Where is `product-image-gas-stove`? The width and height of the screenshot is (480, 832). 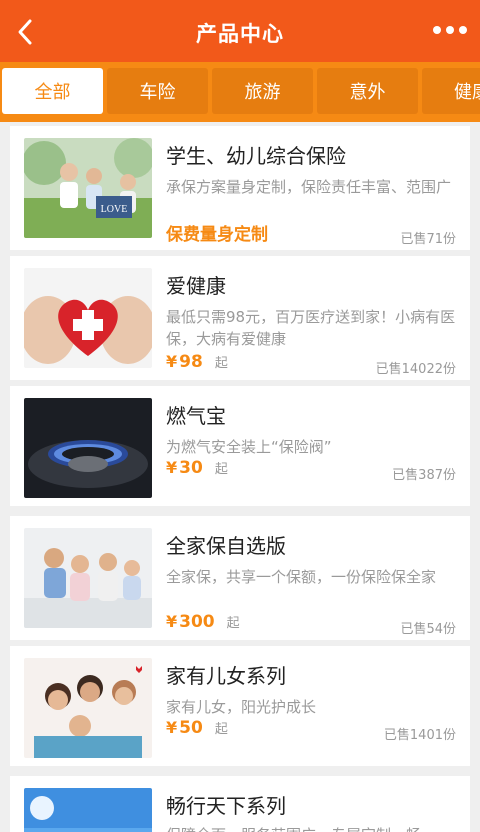 product-image-gas-stove is located at coordinates (88, 448).